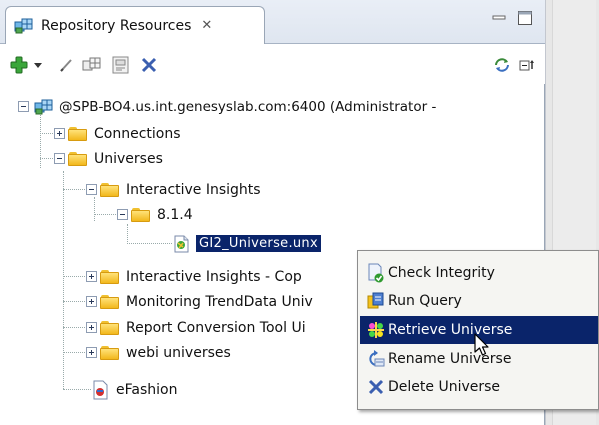  What do you see at coordinates (66, 65) in the screenshot?
I see `edit-icon` at bounding box center [66, 65].